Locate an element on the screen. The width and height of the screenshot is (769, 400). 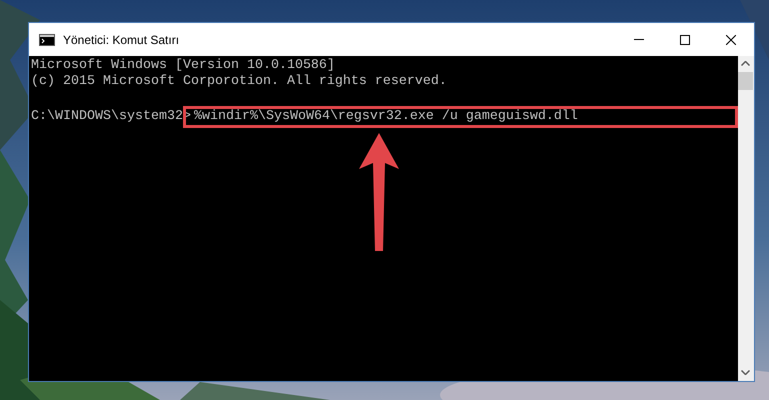
minimize-icon is located at coordinates (639, 39).